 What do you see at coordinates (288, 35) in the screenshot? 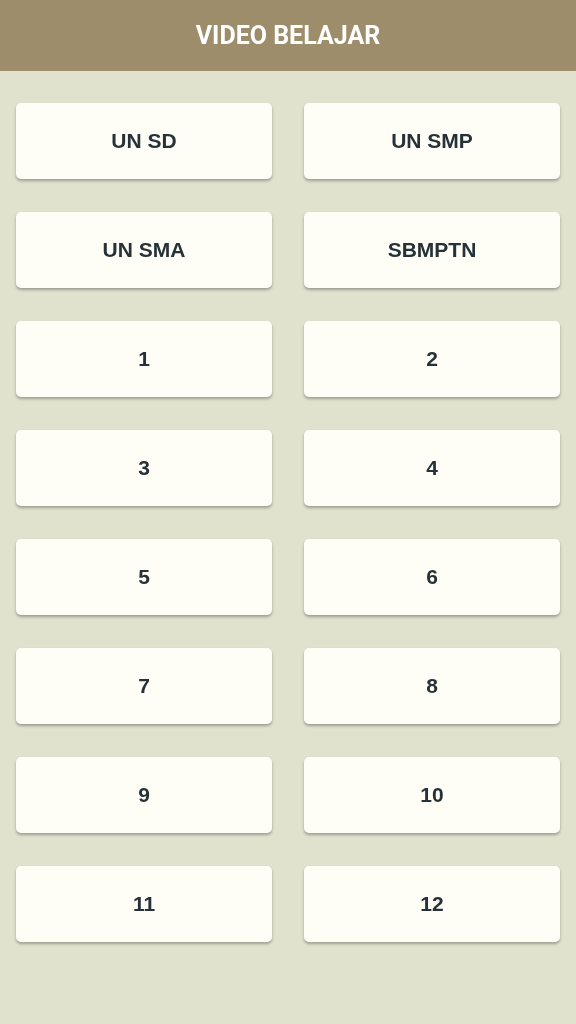
I see `app-title: VIDEO BELAJAR` at bounding box center [288, 35].